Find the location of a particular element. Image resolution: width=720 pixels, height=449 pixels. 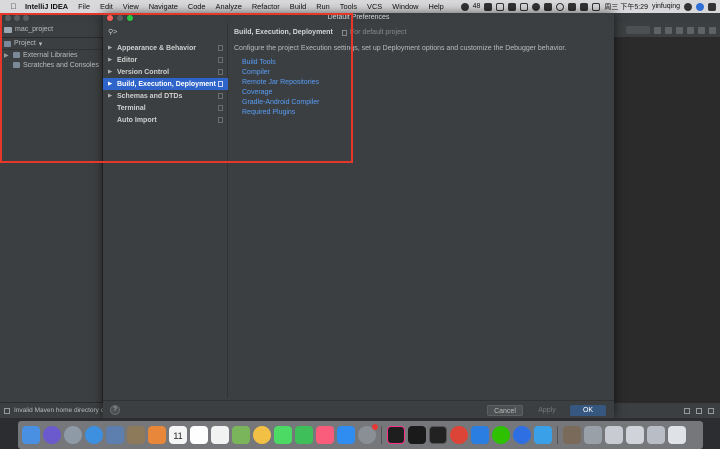

wechat-icon is located at coordinates (501, 435).